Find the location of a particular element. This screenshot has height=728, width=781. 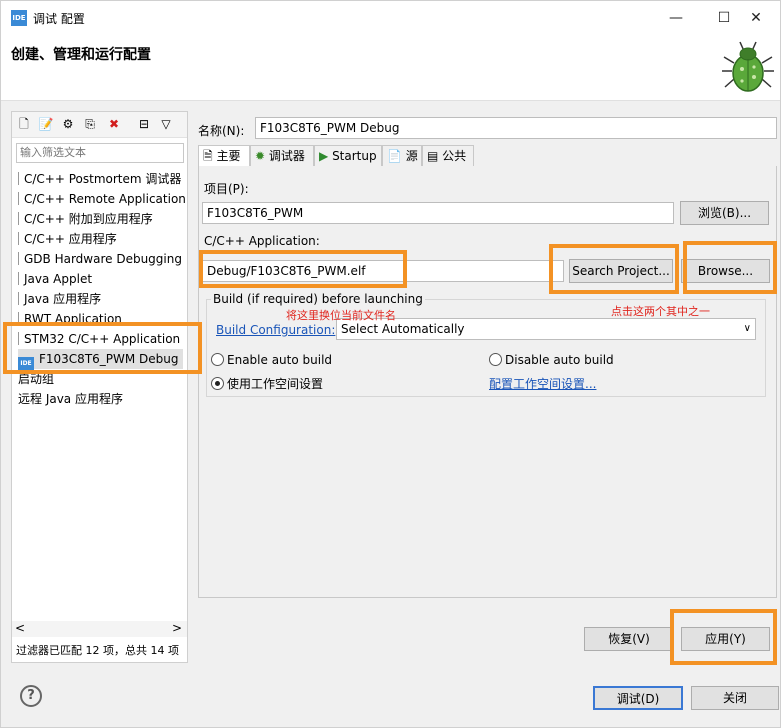

tab-common: ▤ 公共 is located at coordinates (448, 156).